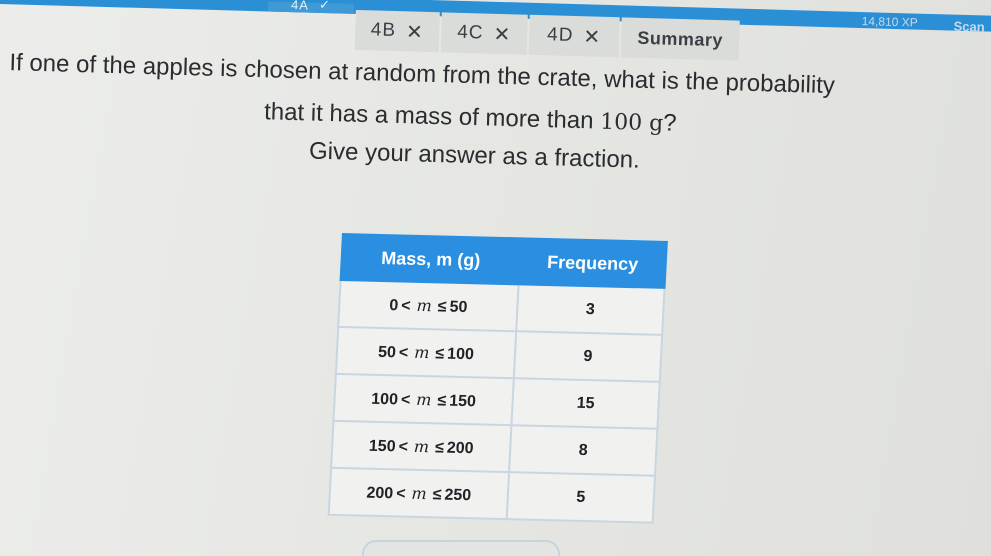 Image resolution: width=991 pixels, height=556 pixels. I want to click on table-row: 200 < m ≤250 5, so click(492, 495).